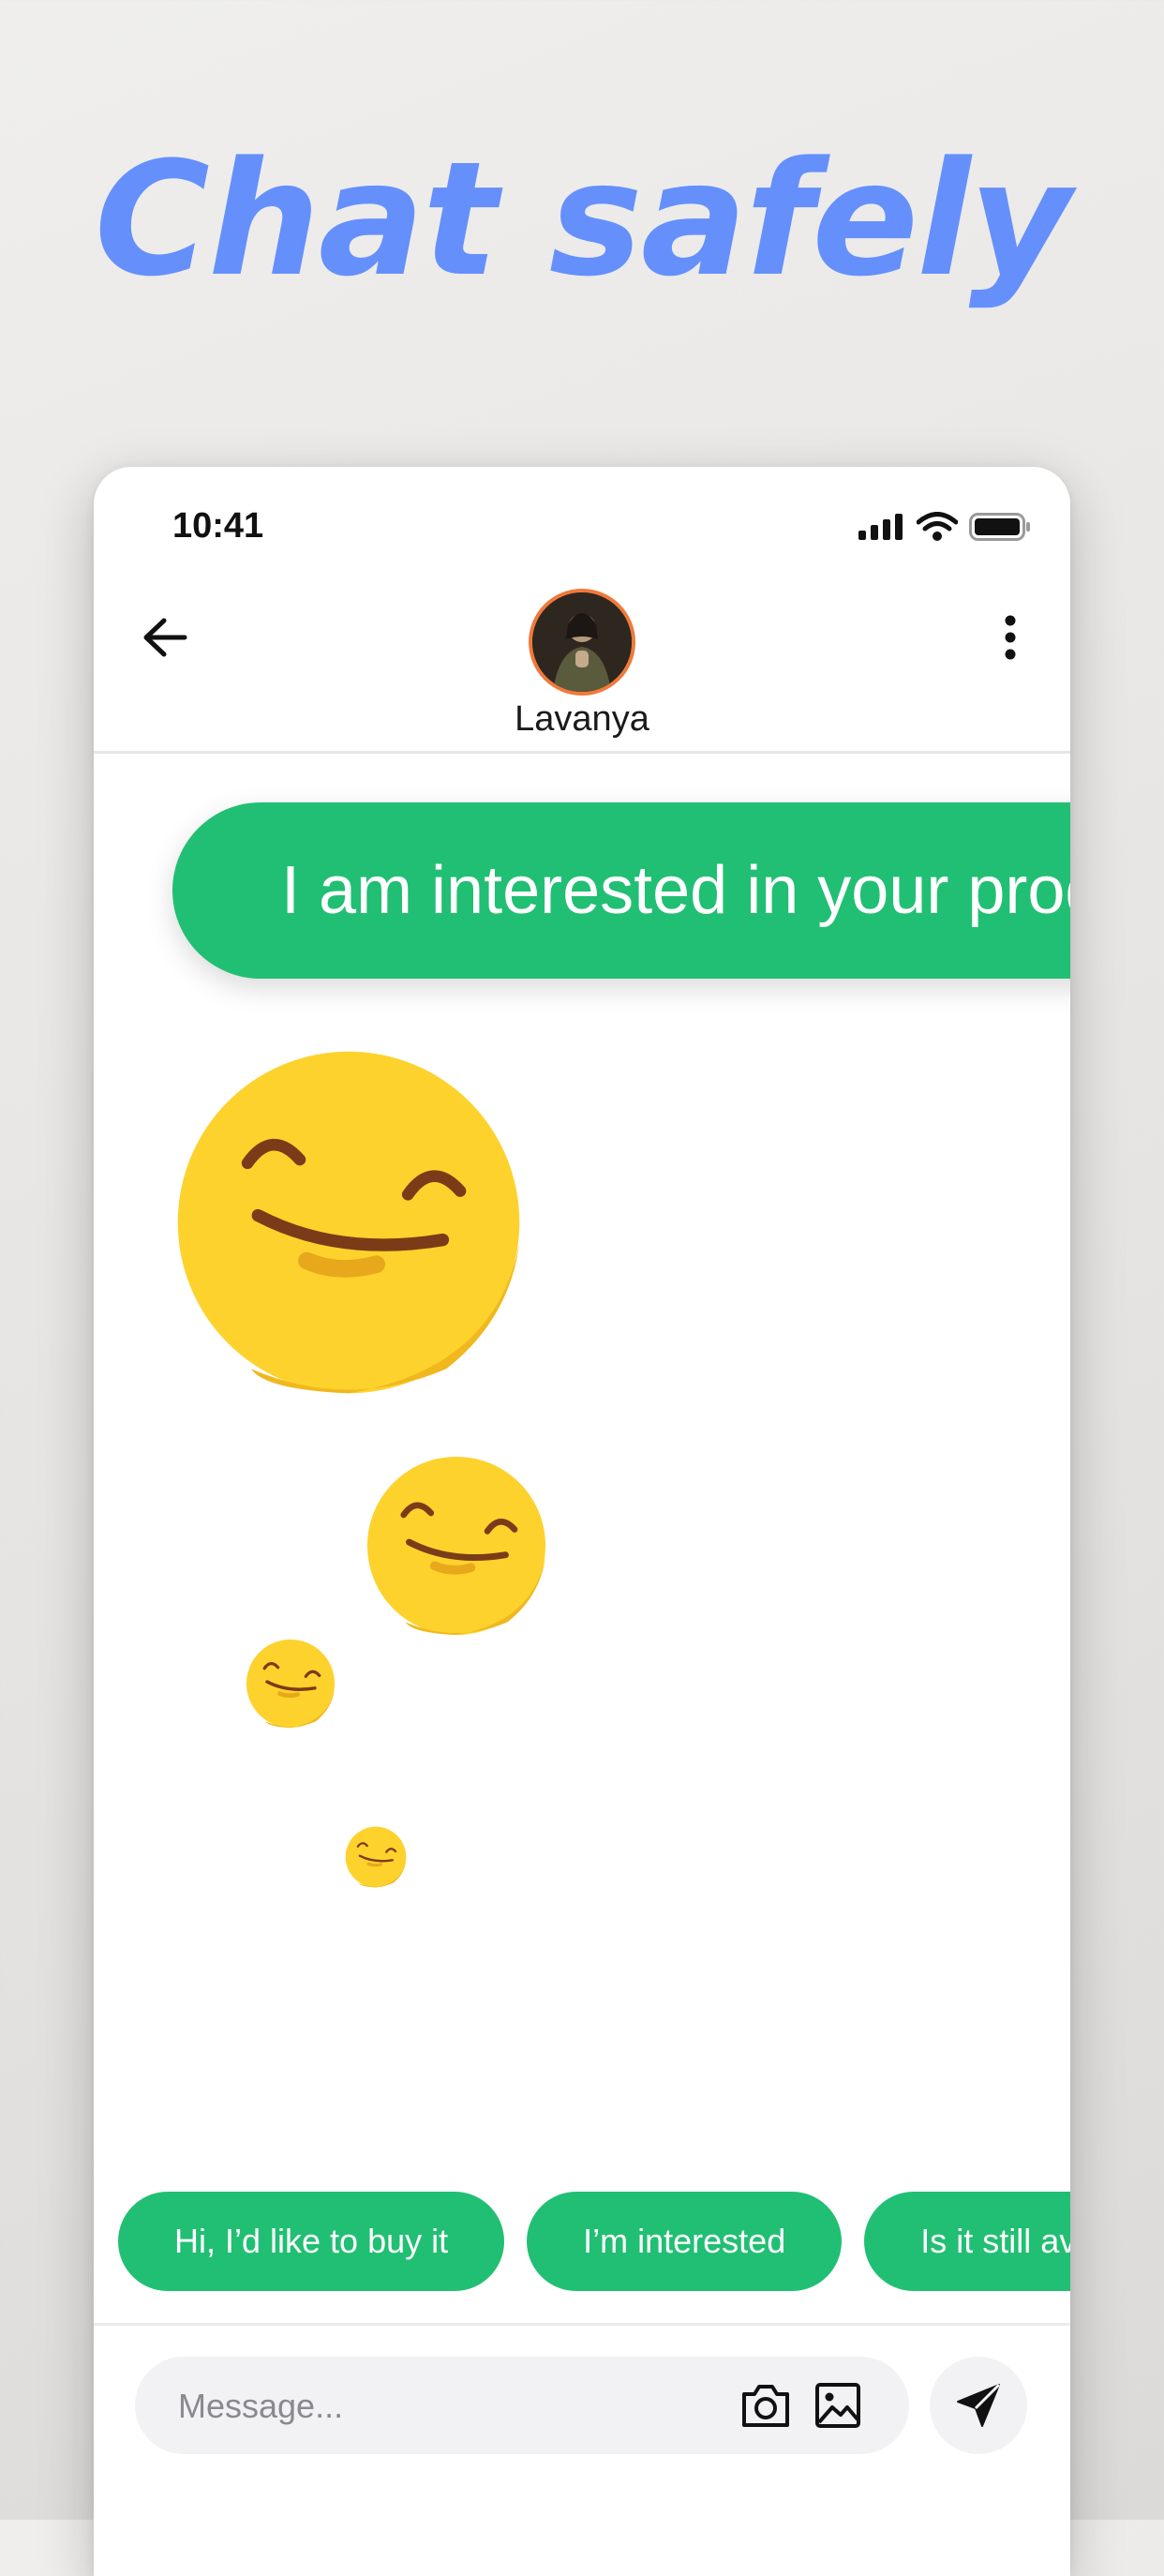  I want to click on message-composer, so click(522, 2406).